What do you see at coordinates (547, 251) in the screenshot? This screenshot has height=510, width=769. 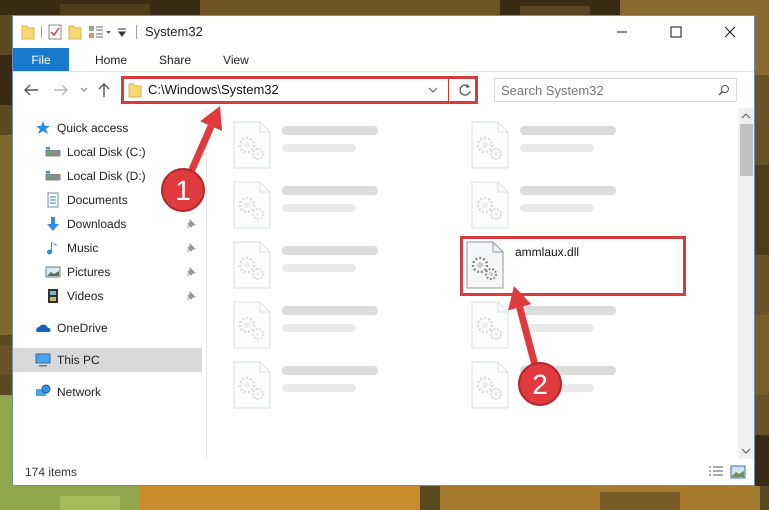 I see `file-name: ammlaux.dll` at bounding box center [547, 251].